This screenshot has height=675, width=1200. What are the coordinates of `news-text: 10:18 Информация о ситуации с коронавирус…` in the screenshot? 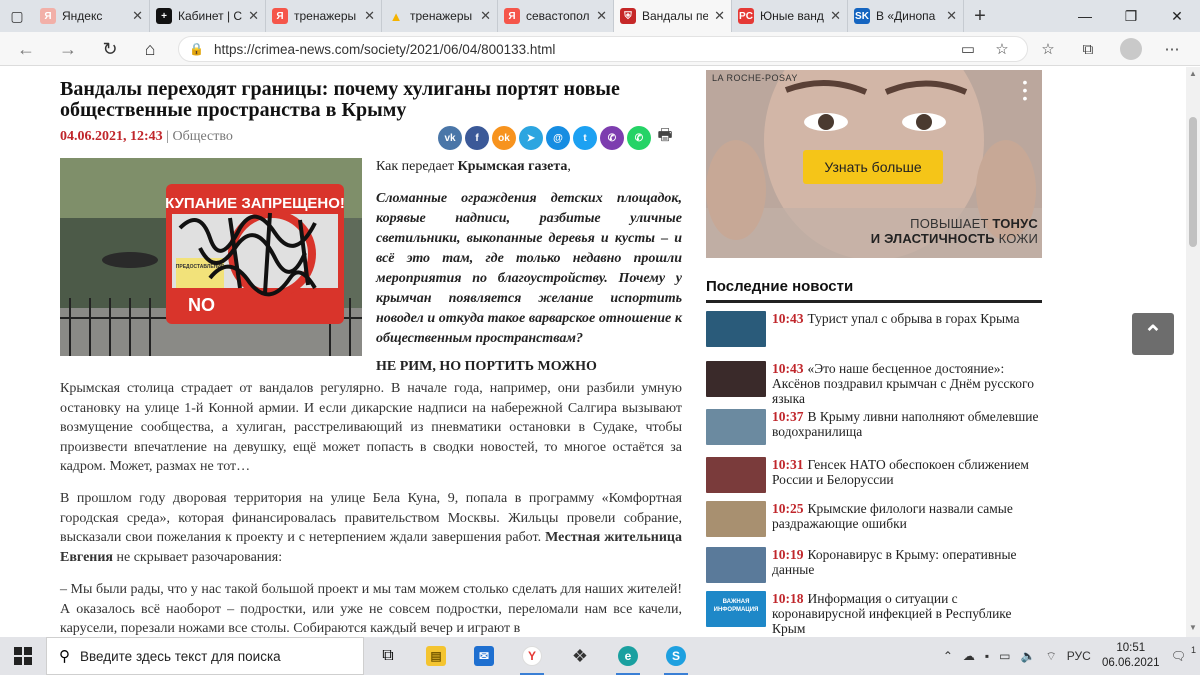 It's located at (907, 613).